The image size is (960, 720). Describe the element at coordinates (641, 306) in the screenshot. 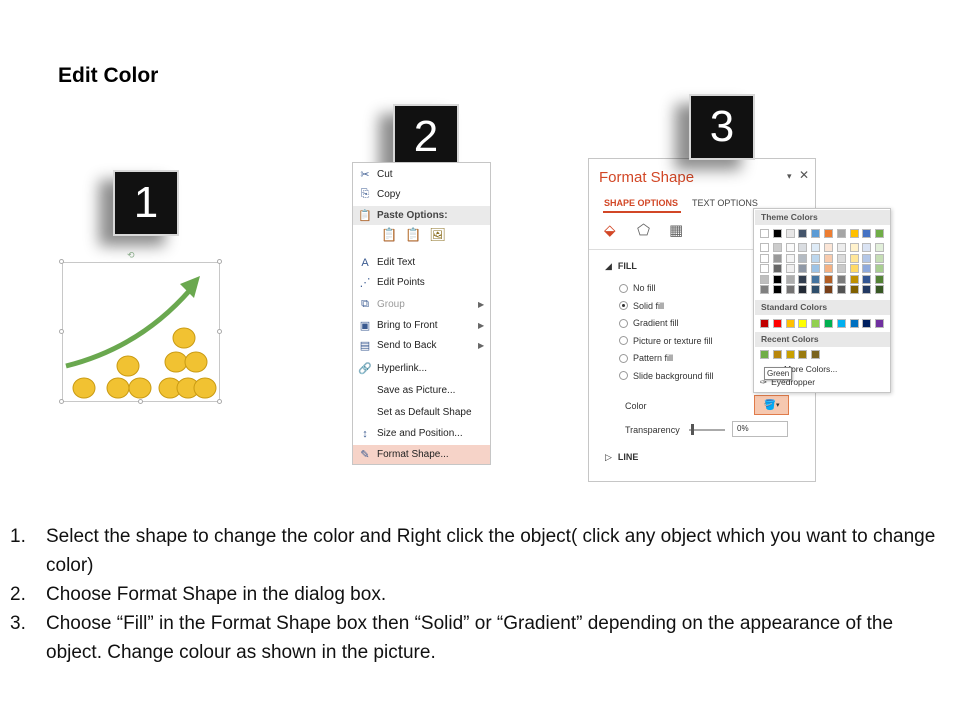

I see `fill-option: Solid fill` at that location.